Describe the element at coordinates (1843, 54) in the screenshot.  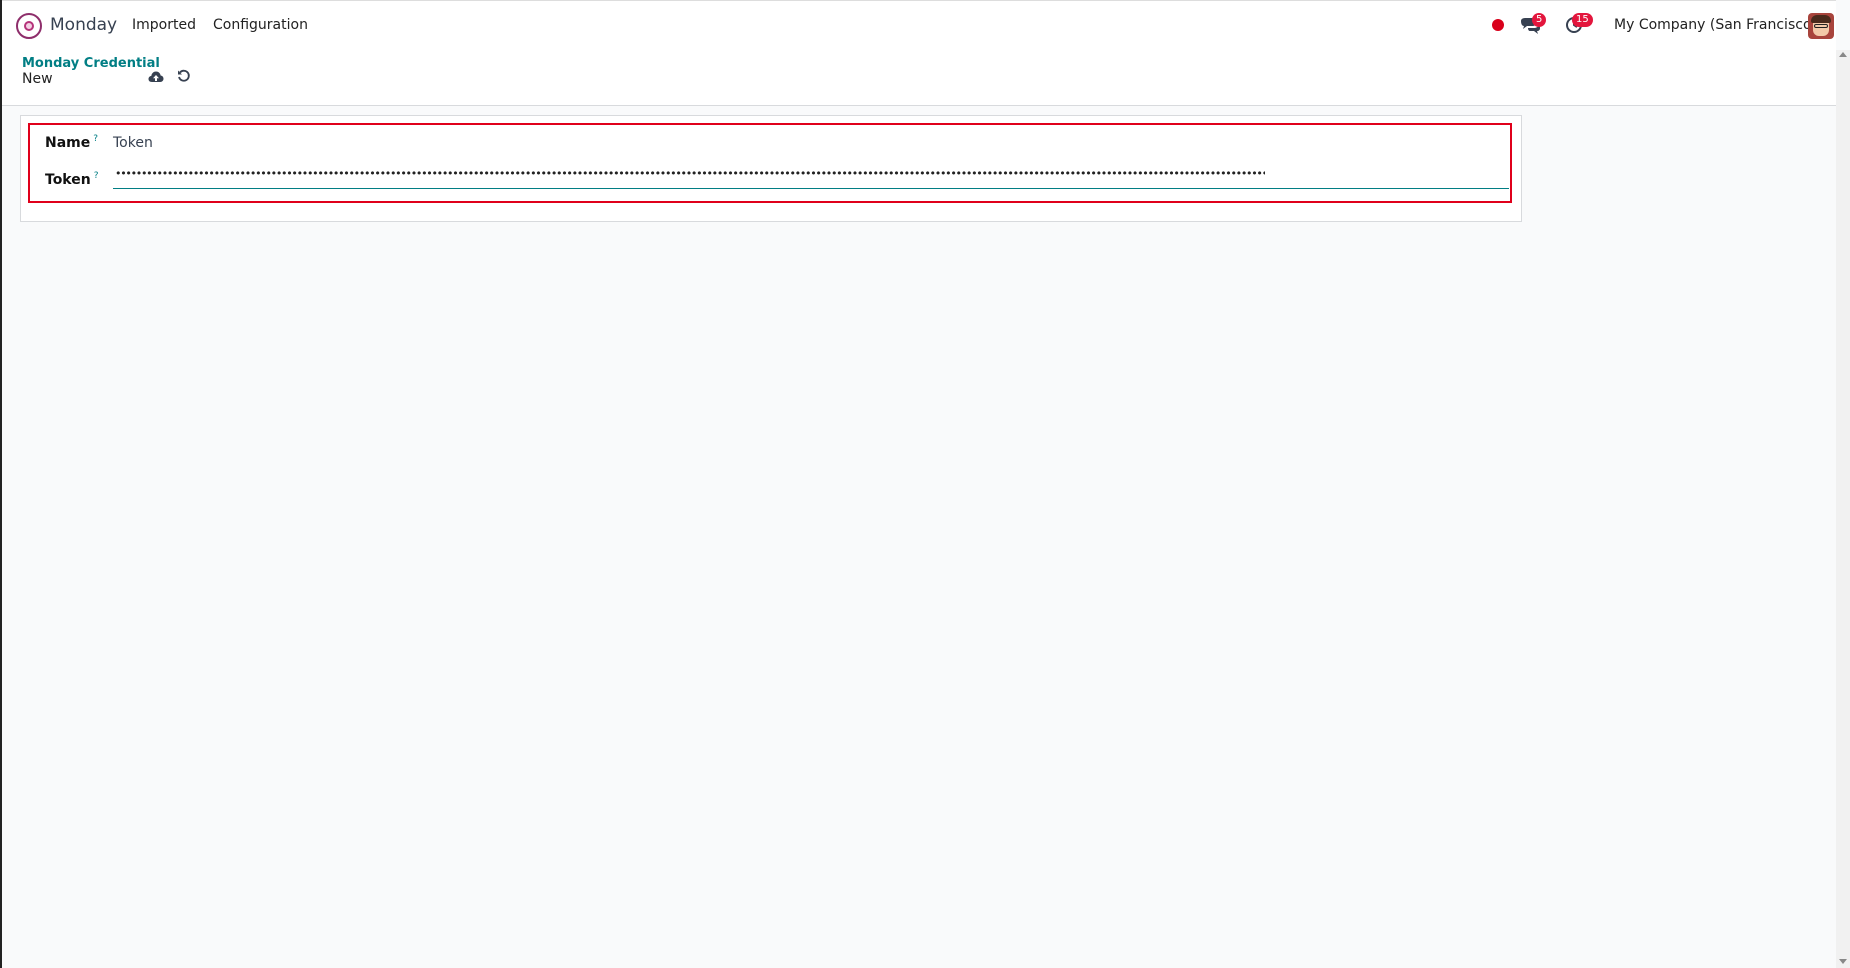
I see `scroll-up-arrow-icon` at that location.